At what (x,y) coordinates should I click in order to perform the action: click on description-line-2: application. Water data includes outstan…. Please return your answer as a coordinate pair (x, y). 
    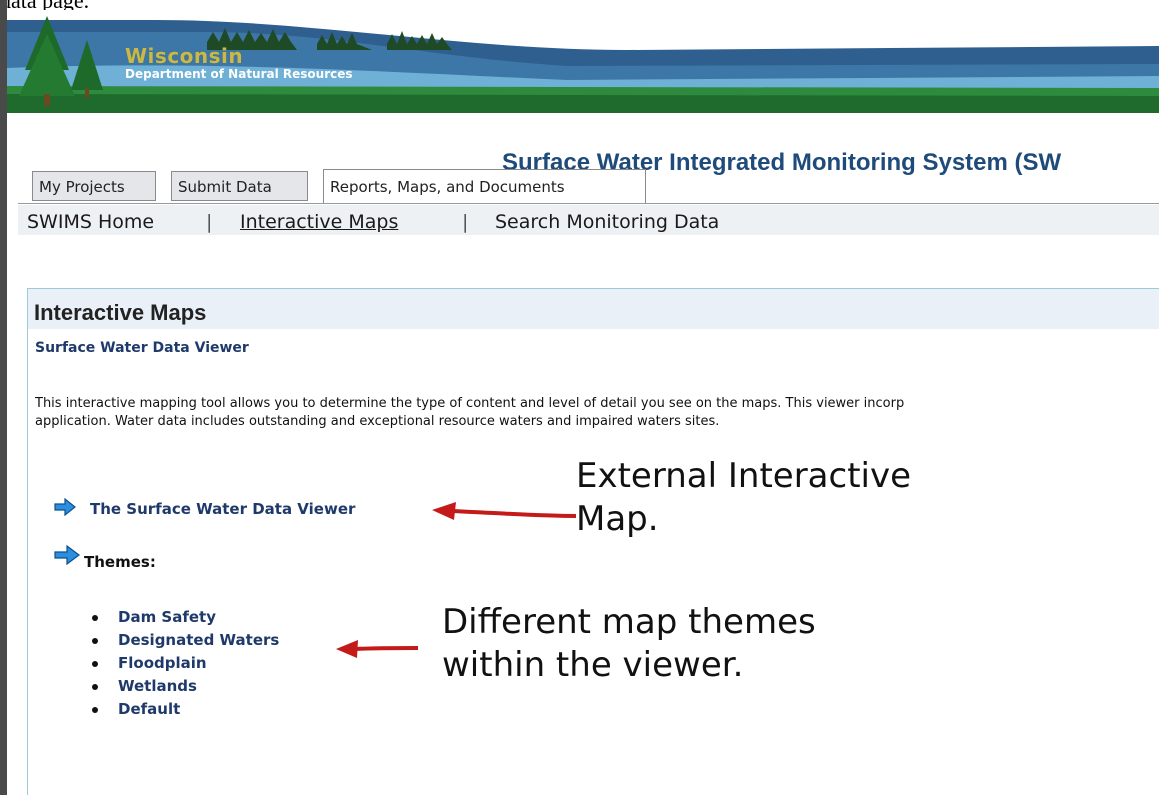
    Looking at the image, I should click on (377, 421).